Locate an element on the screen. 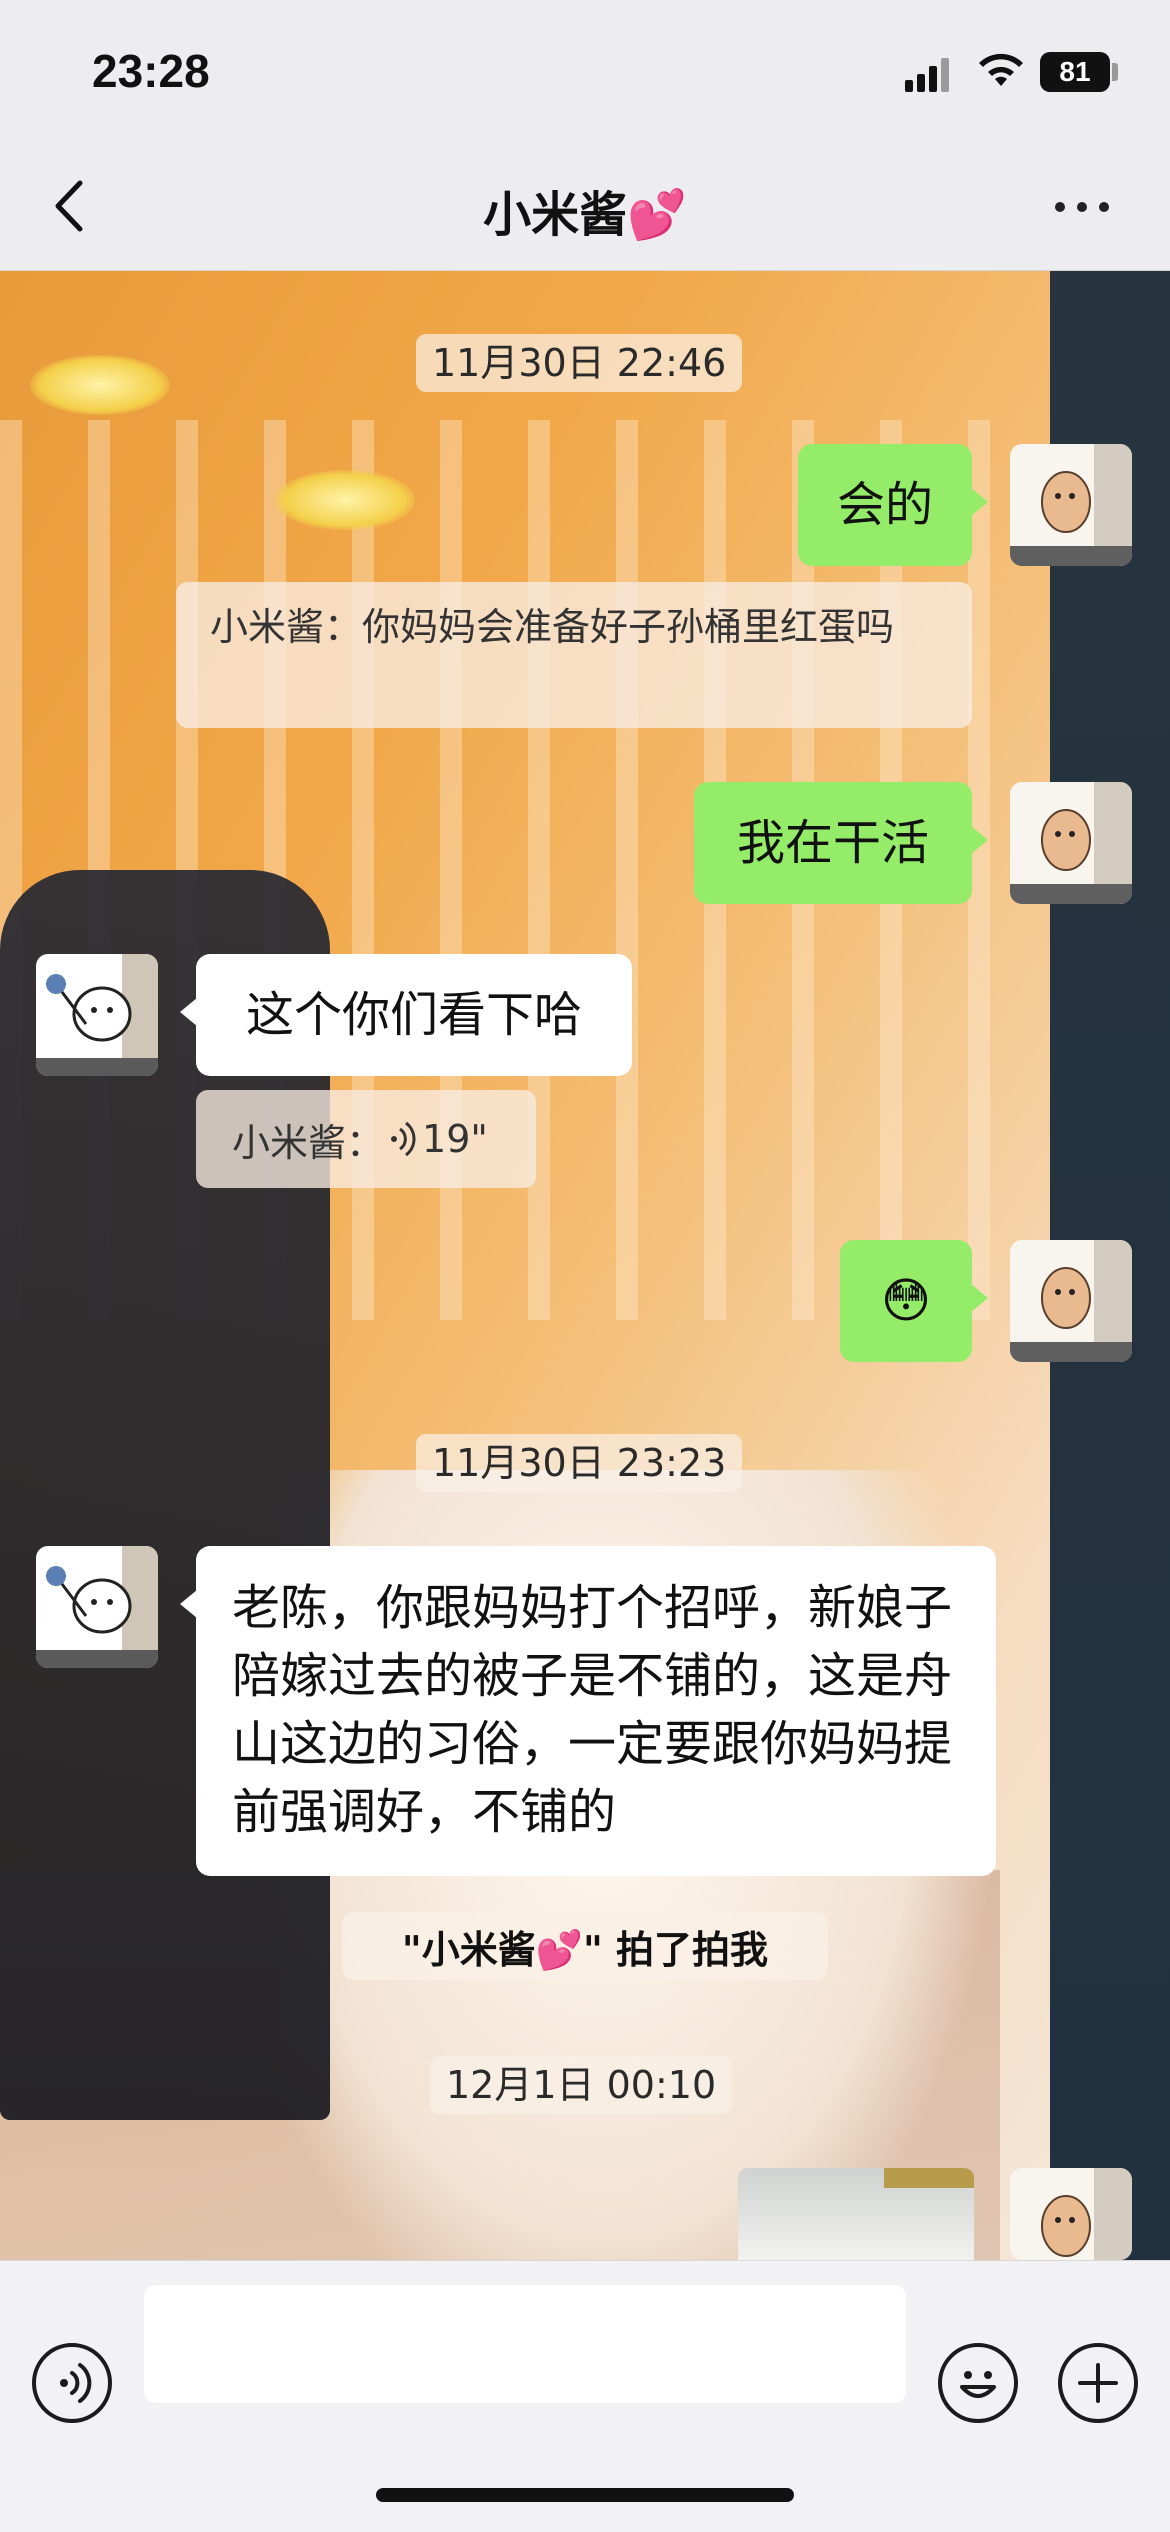 The height and width of the screenshot is (2532, 1170). message-timestamp: 11月30日 23:23 is located at coordinates (579, 1463).